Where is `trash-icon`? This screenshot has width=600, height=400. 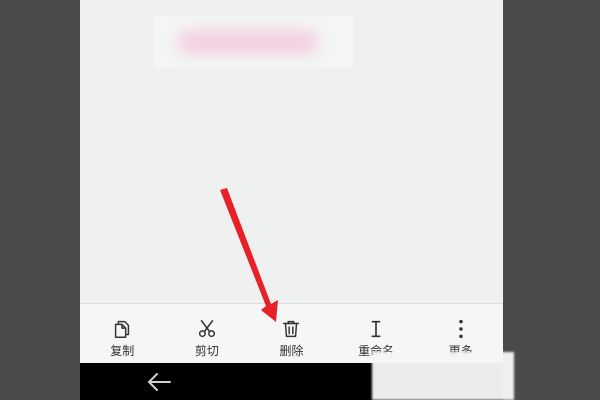
trash-icon is located at coordinates (291, 329).